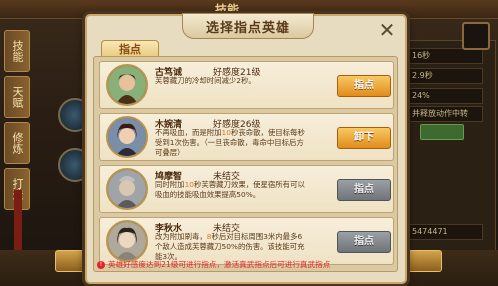  Describe the element at coordinates (181, 236) in the screenshot. I see `desc-text: 改为附加刷毒，` at that location.